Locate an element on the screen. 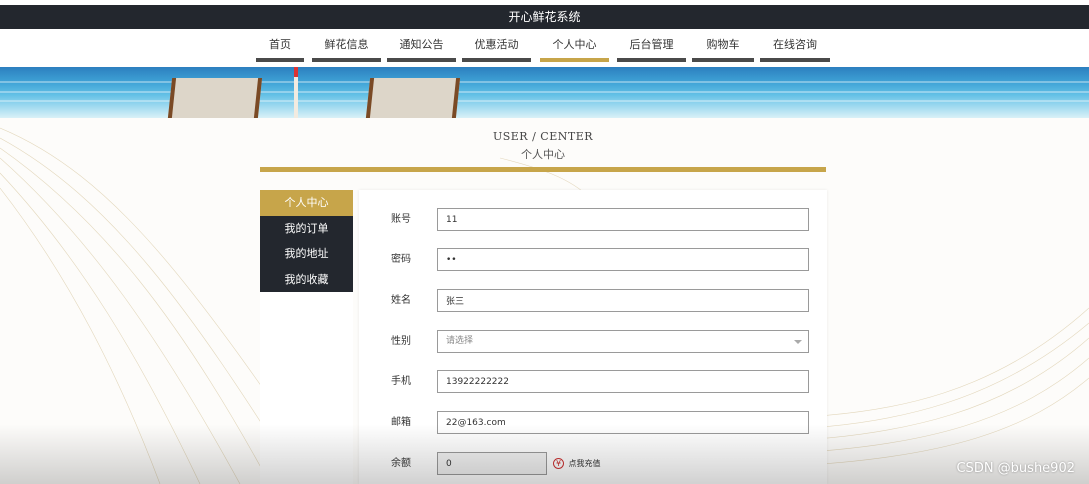  form-row-password: 密码 is located at coordinates (593, 260).